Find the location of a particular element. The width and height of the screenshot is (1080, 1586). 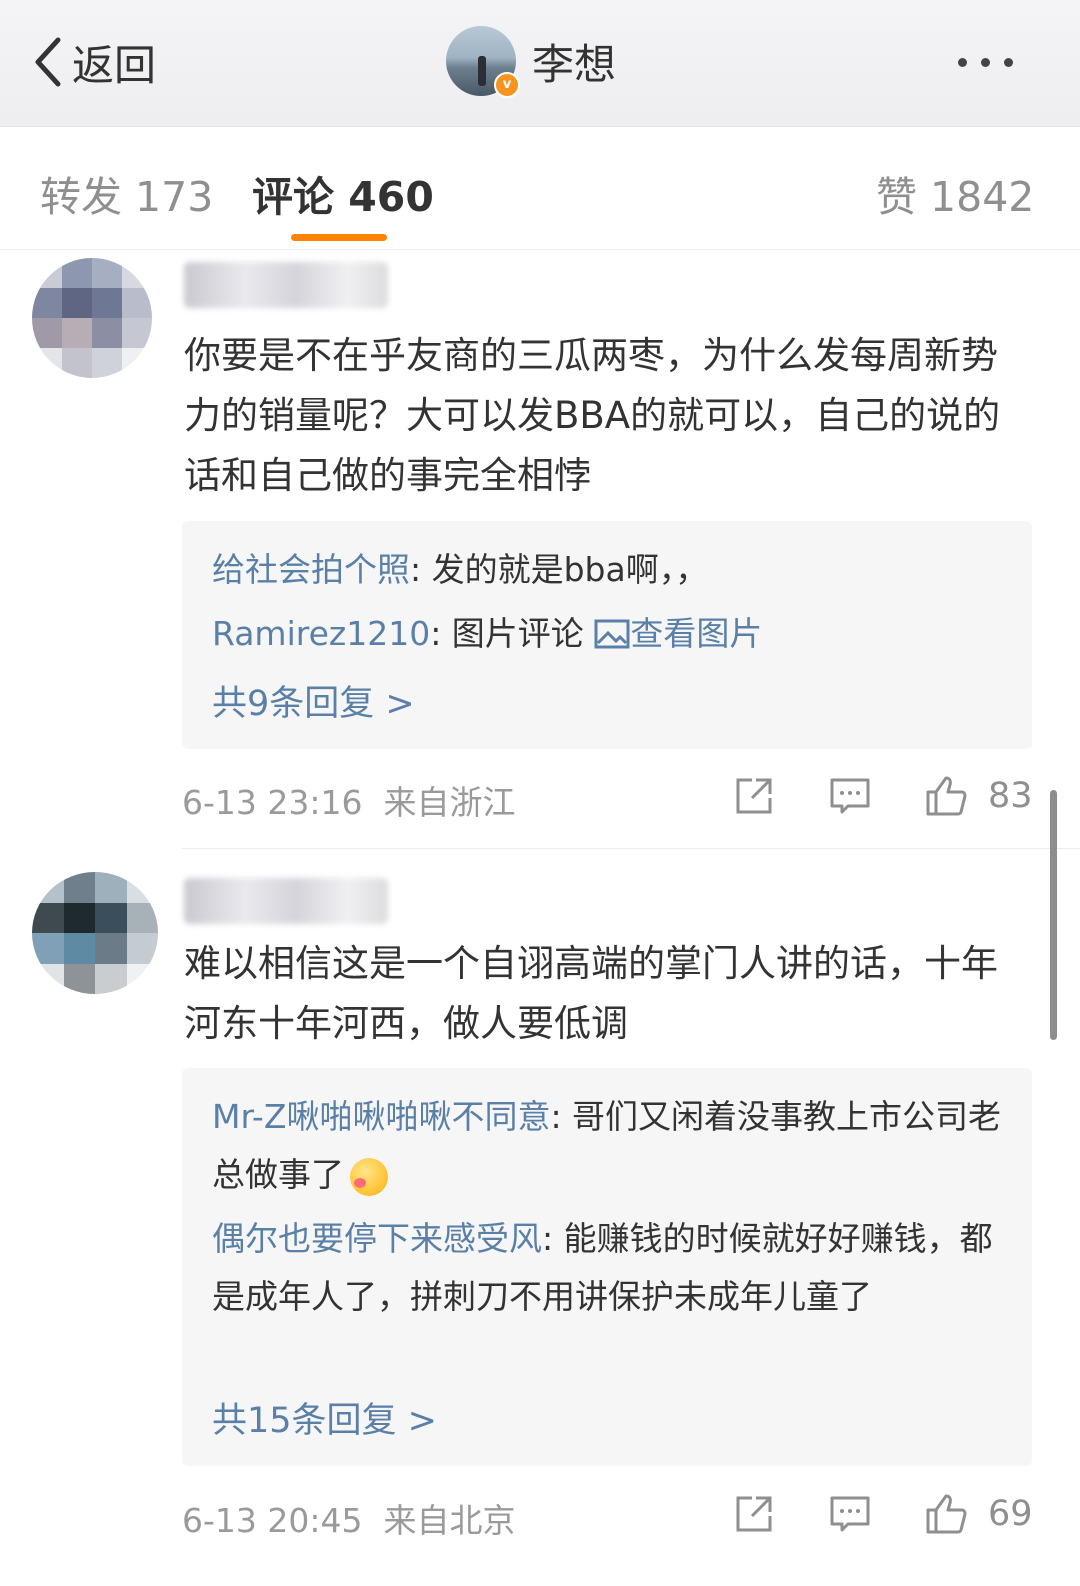

scrollbar is located at coordinates (1053, 915).